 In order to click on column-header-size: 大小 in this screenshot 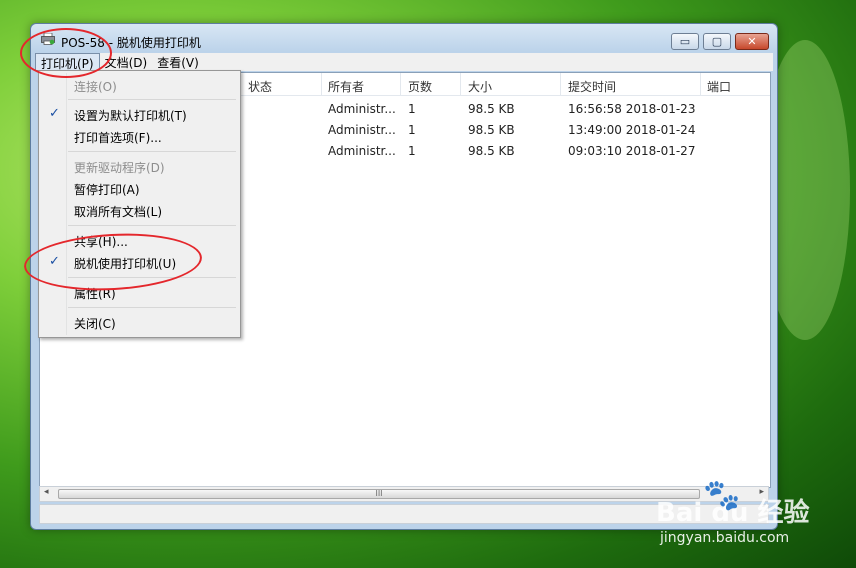, I will do `click(480, 86)`.